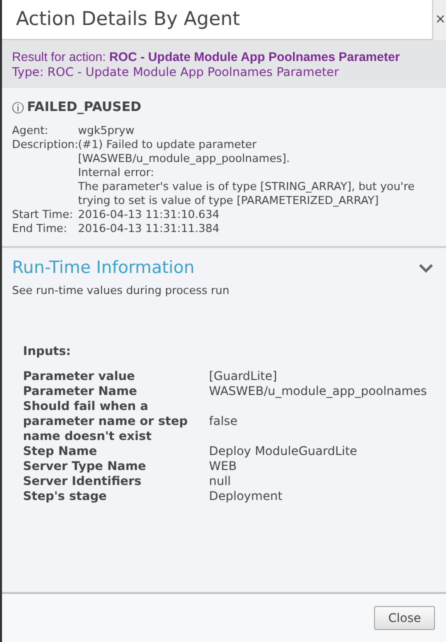  I want to click on section-subtitle: See run-time values during process run, so click(121, 291).